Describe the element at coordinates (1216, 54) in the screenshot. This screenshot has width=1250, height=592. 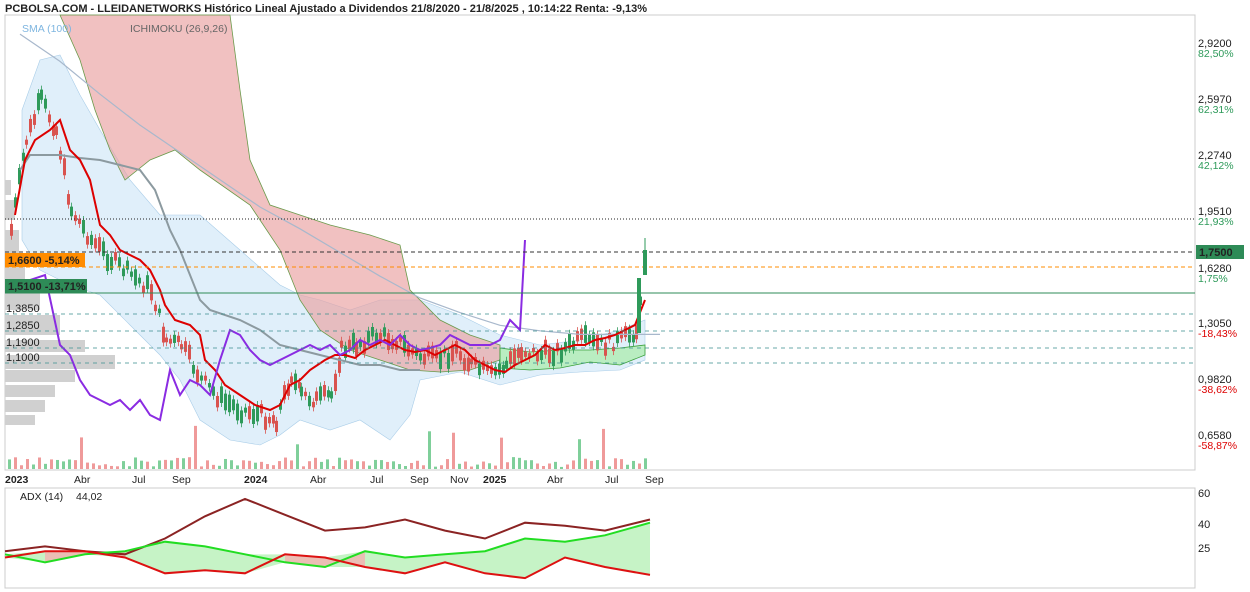
I see `y-pct-0: 82,50%` at that location.